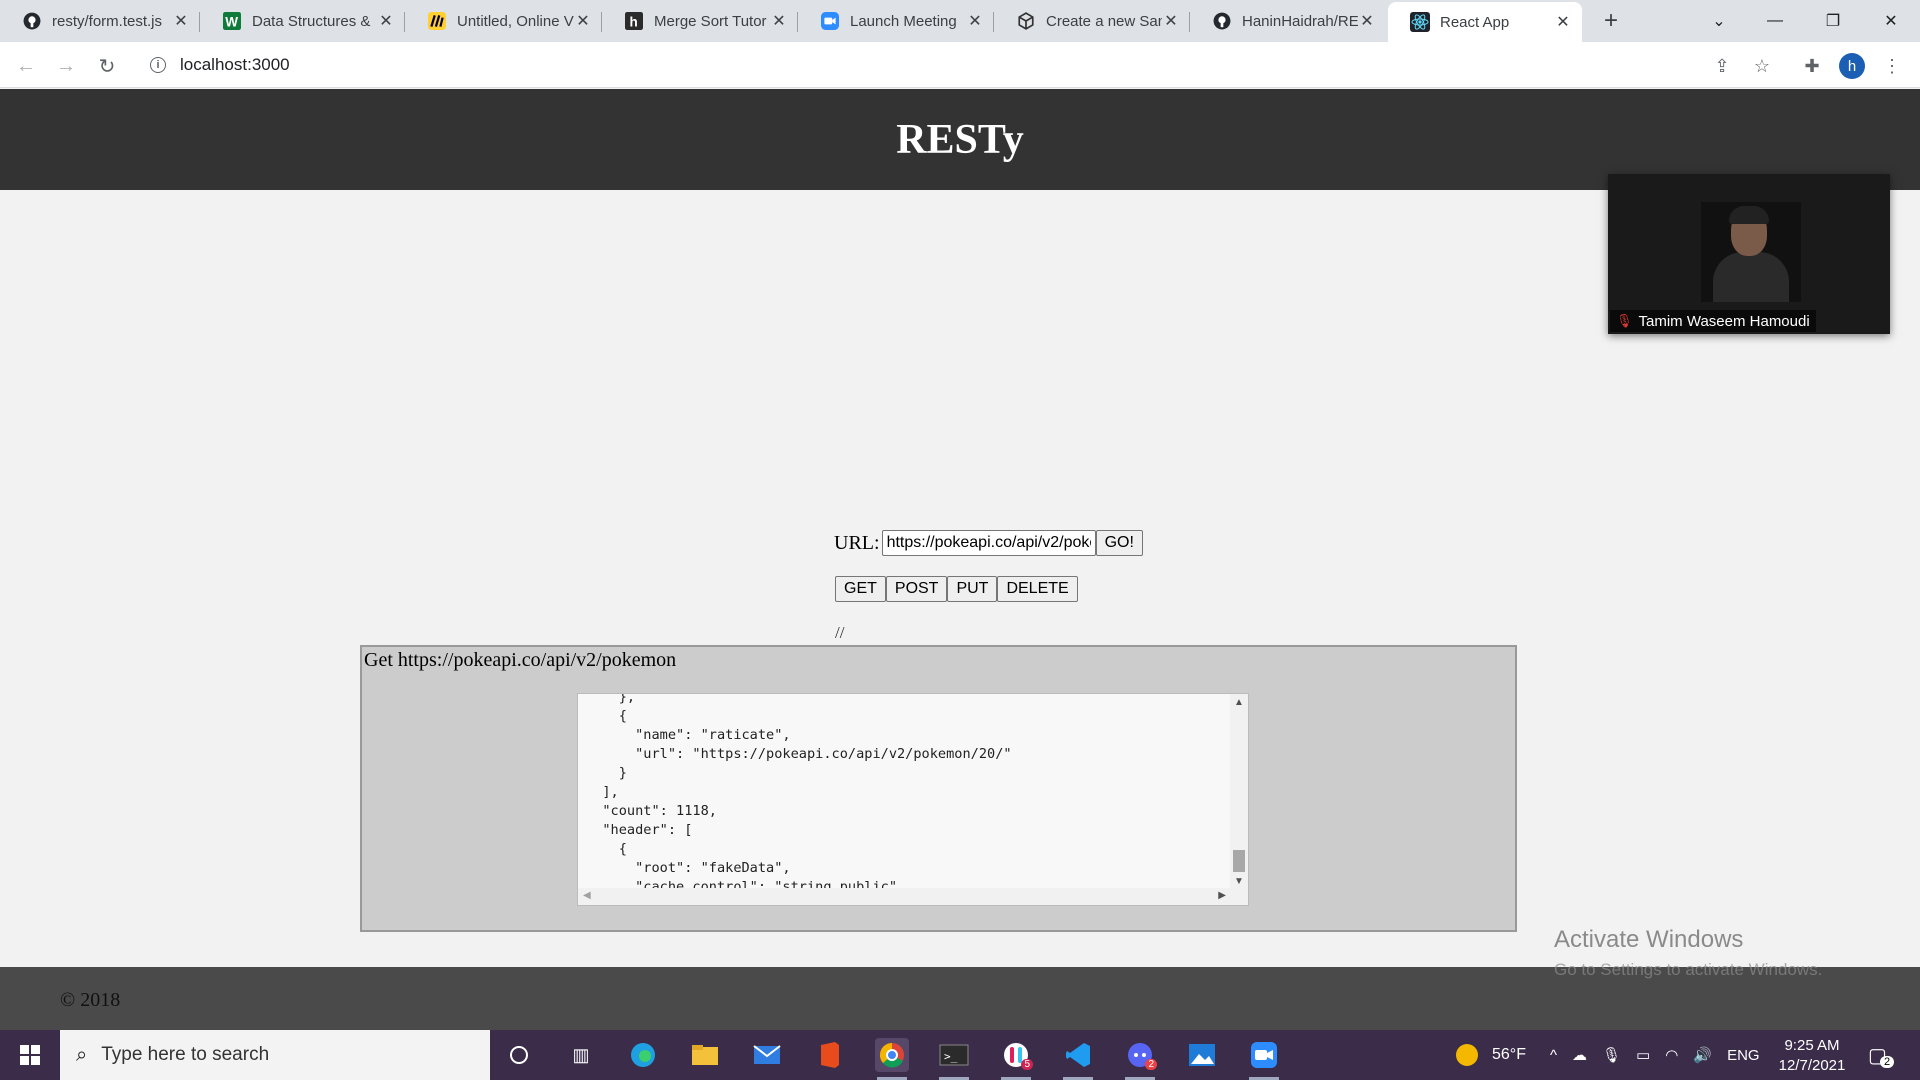 The height and width of the screenshot is (1080, 1920). I want to click on edge-icon, so click(643, 1055).